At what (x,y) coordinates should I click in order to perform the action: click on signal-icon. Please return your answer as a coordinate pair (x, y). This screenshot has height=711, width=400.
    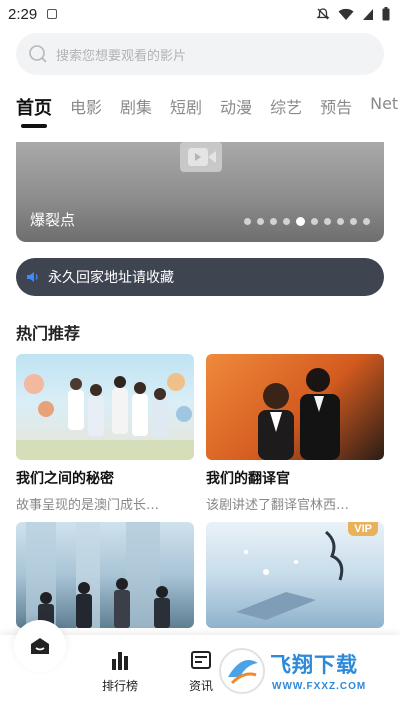
    Looking at the image, I should click on (368, 14).